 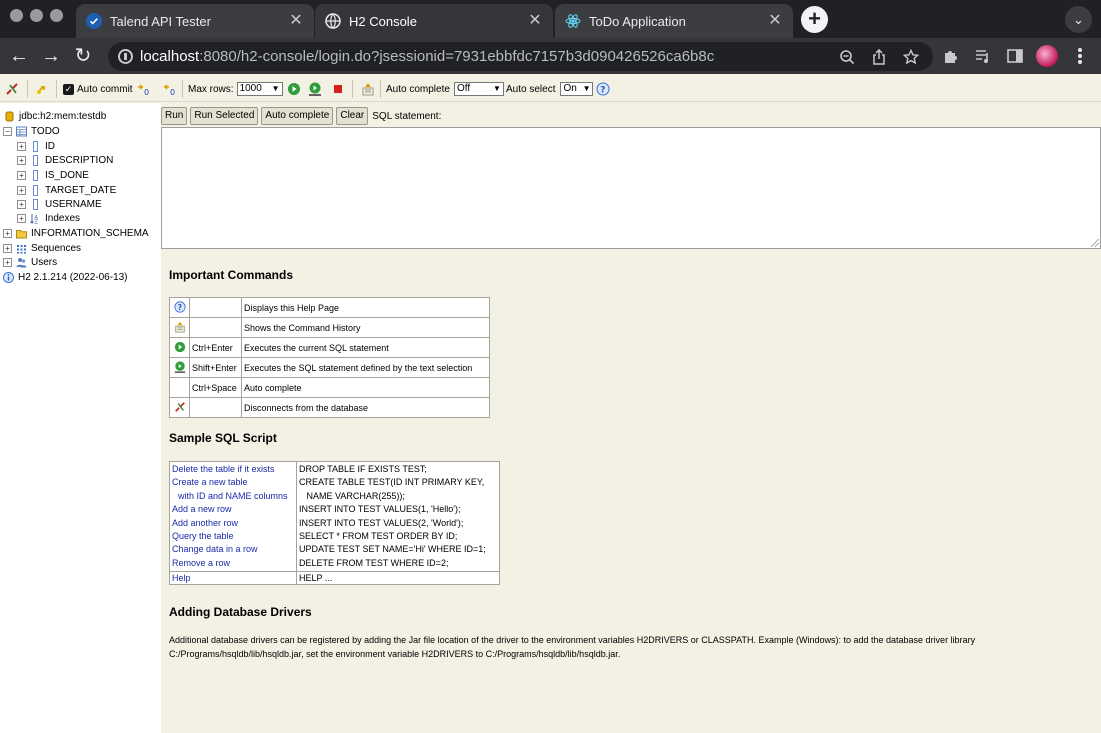 What do you see at coordinates (181, 578) in the screenshot?
I see `sample-link-help: Help` at bounding box center [181, 578].